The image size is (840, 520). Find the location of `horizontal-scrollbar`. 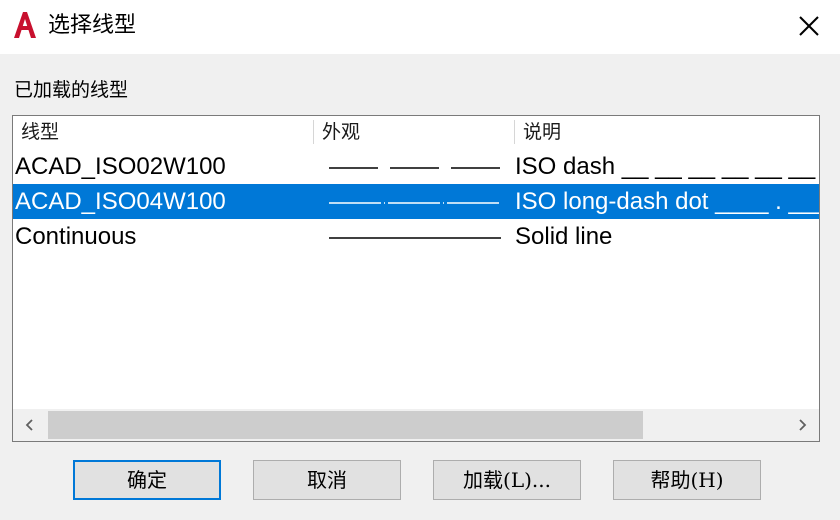

horizontal-scrollbar is located at coordinates (416, 425).